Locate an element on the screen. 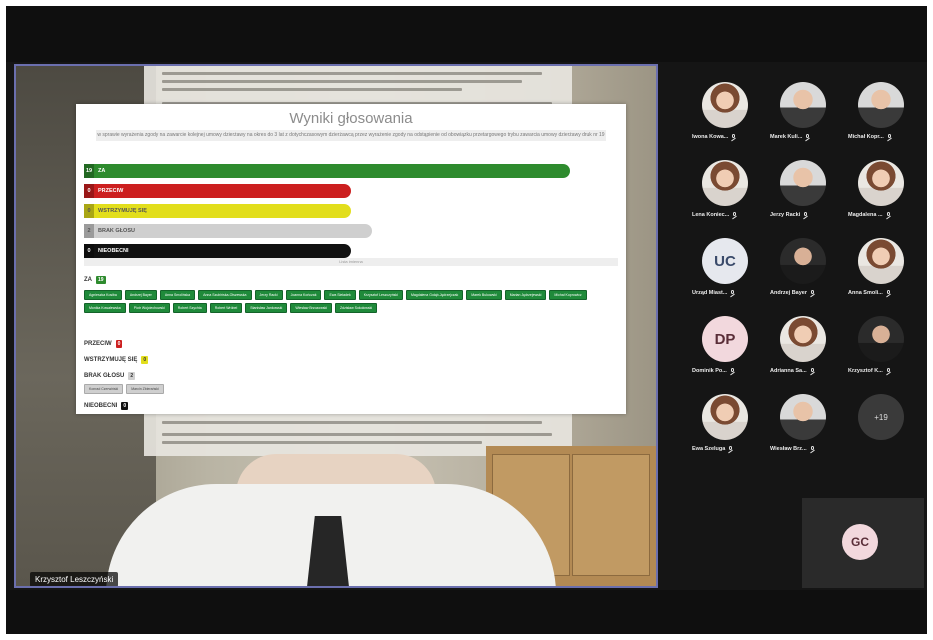 The height and width of the screenshot is (640, 933). voter-name-chip: Jerzy Racki is located at coordinates (268, 295).